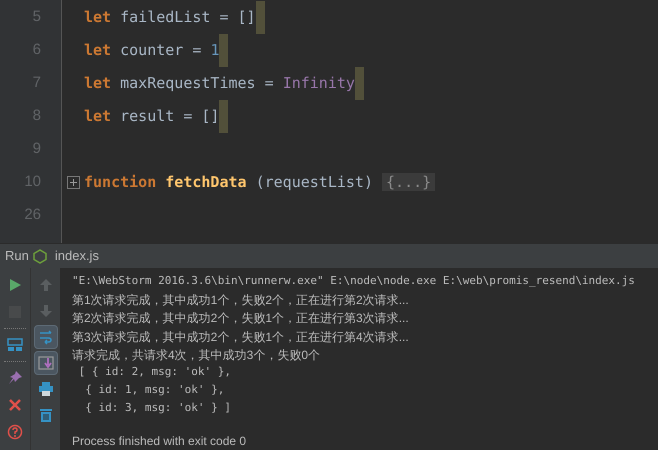  Describe the element at coordinates (160, 441) in the screenshot. I see `console-line: Process finished with exit code 0` at that location.